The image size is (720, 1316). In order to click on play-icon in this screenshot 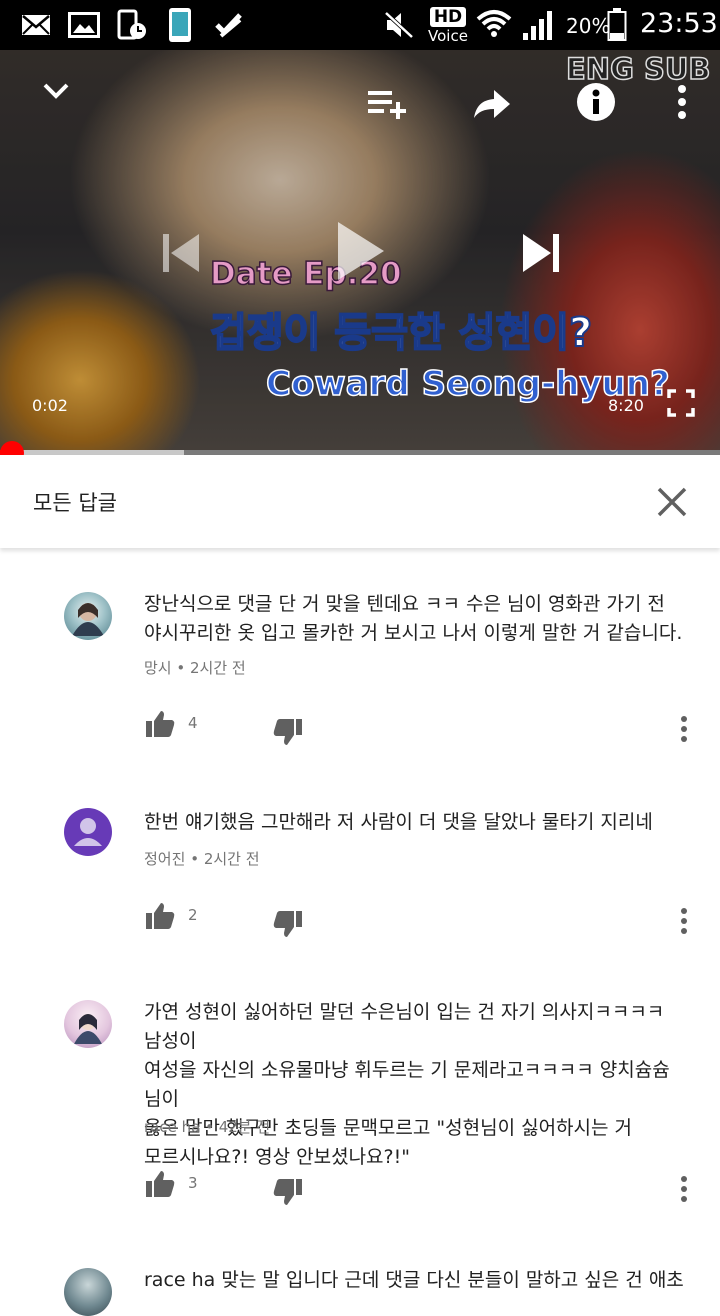, I will do `click(360, 251)`.